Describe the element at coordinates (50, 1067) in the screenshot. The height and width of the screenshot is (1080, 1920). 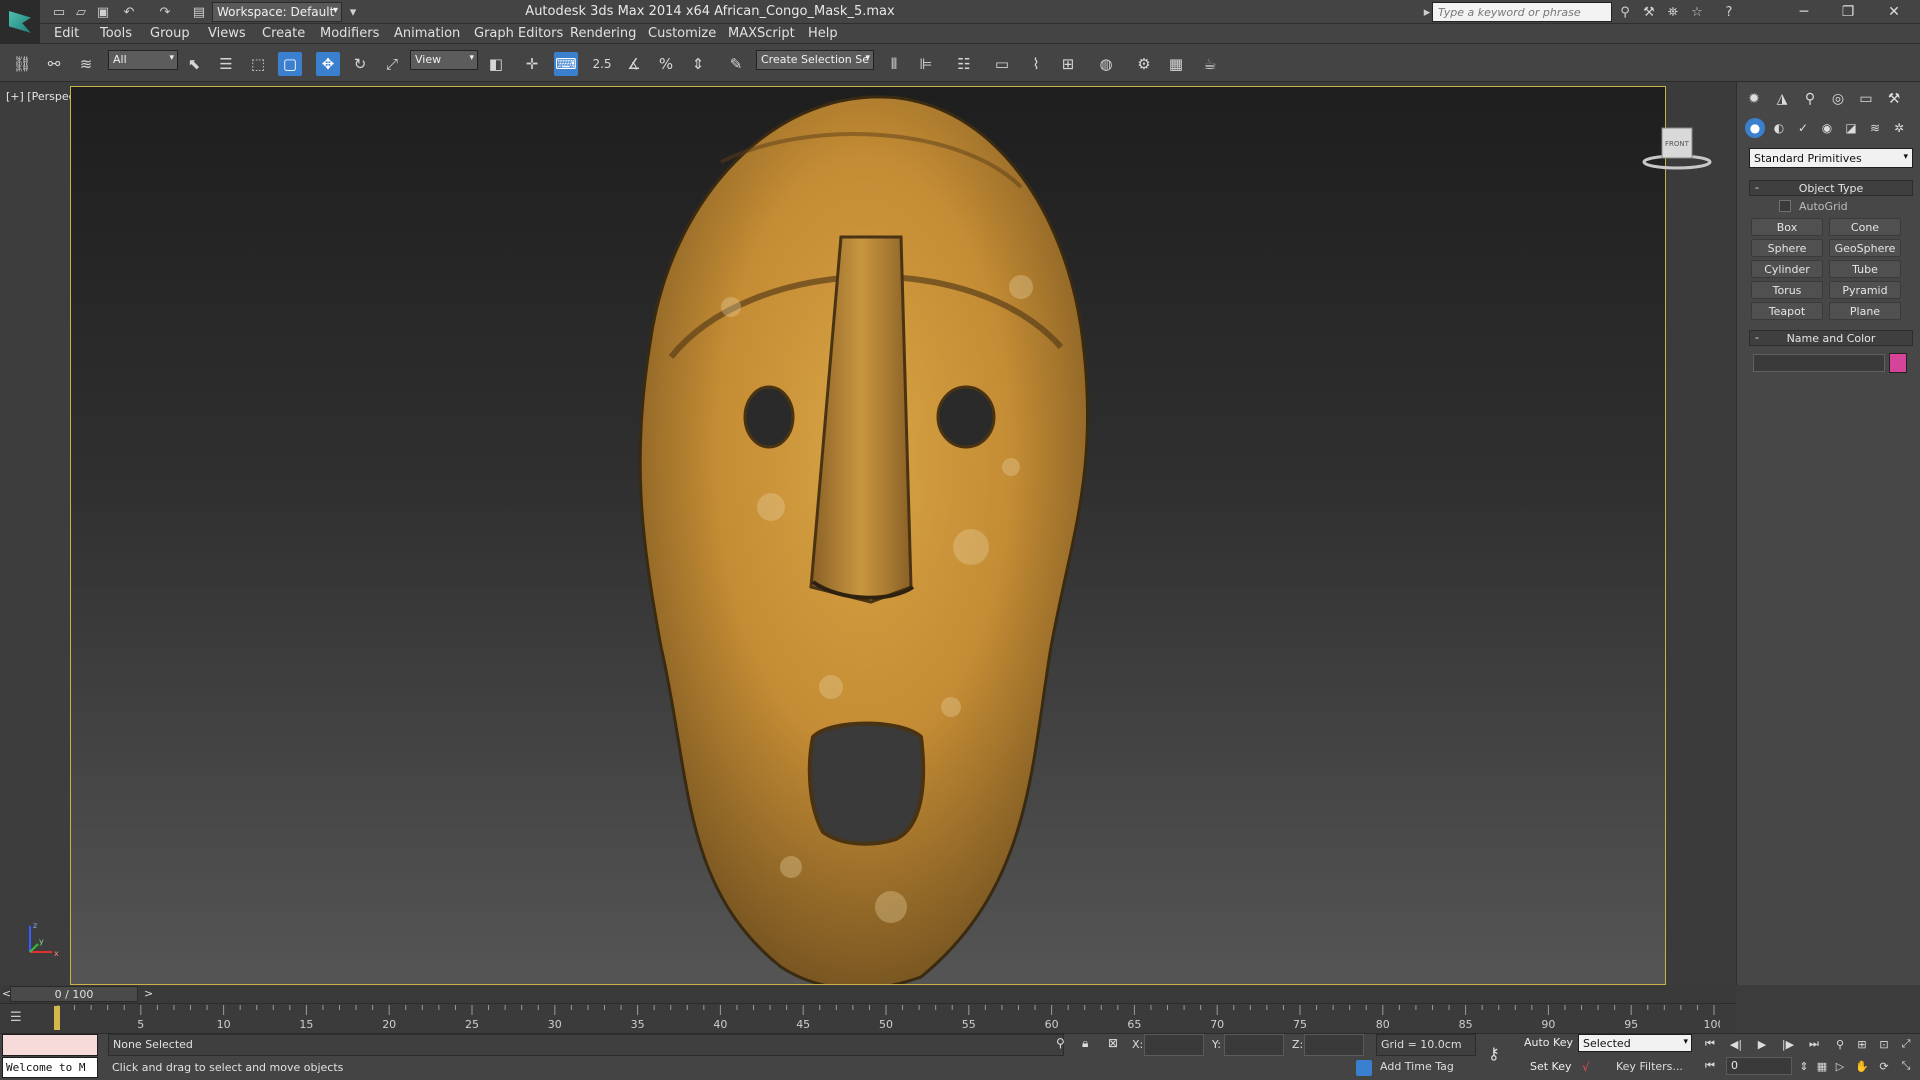
I see `maxscript-mini-listener: Welcome to M` at that location.